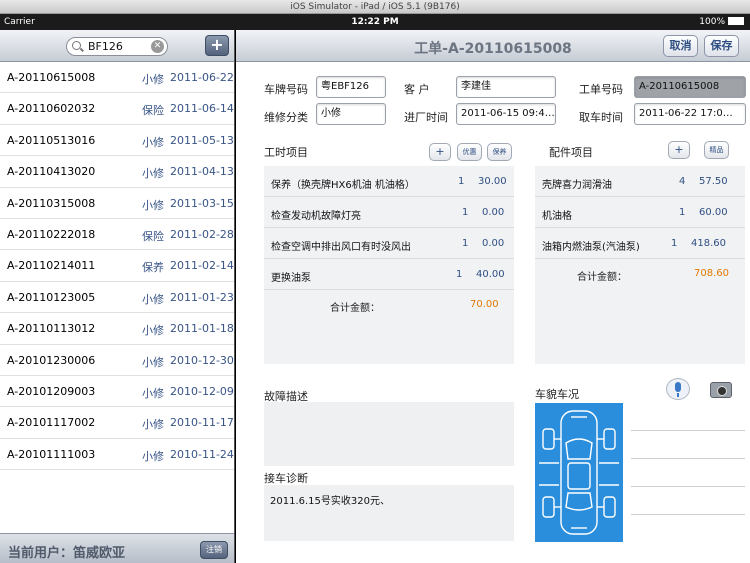 This screenshot has height=563, width=750. What do you see at coordinates (417, 89) in the screenshot?
I see `customer-label: 客 户` at bounding box center [417, 89].